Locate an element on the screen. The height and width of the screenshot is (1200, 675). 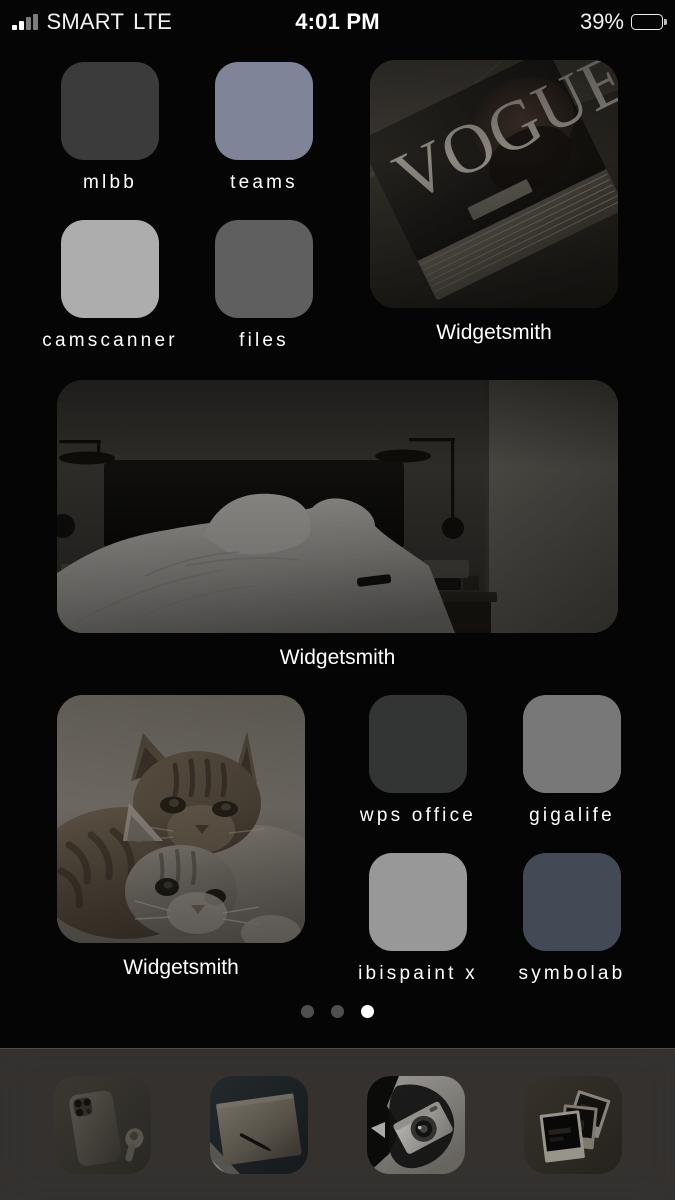
app-ibispaint-x: ibispaint x is located at coordinates (418, 919).